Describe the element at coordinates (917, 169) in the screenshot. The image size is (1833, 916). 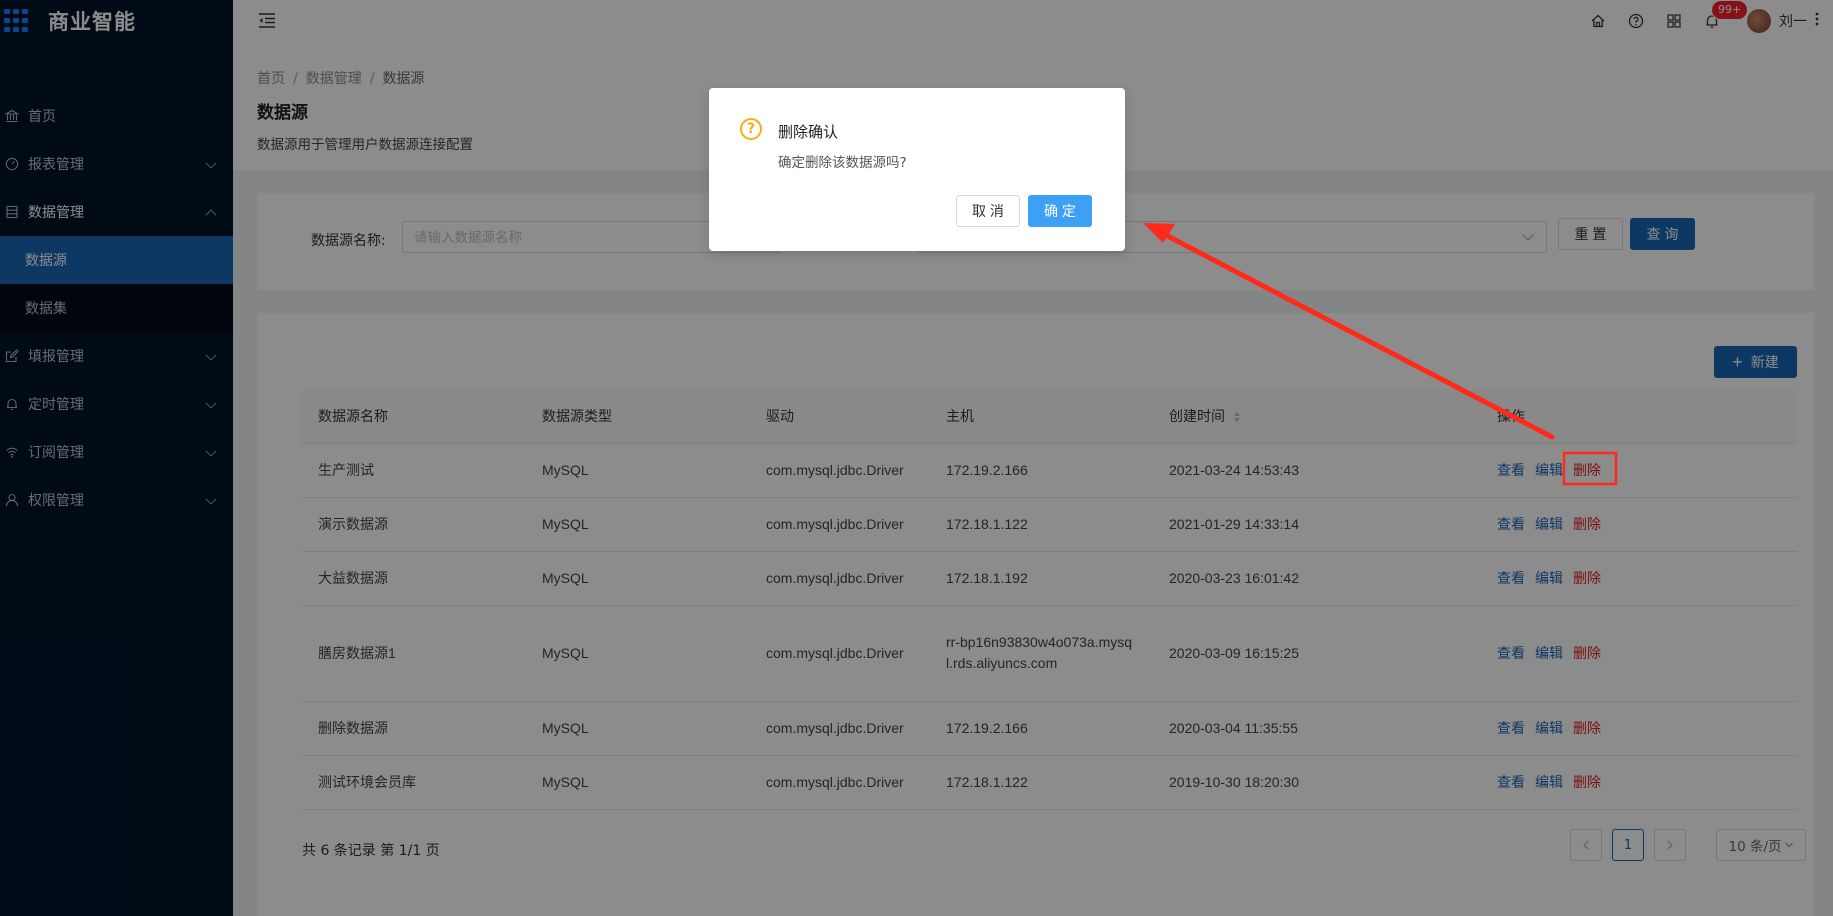
I see `delete-confirm-modal: ? 删除确认 确定删除该数据源吗? 取 消 确 定` at that location.